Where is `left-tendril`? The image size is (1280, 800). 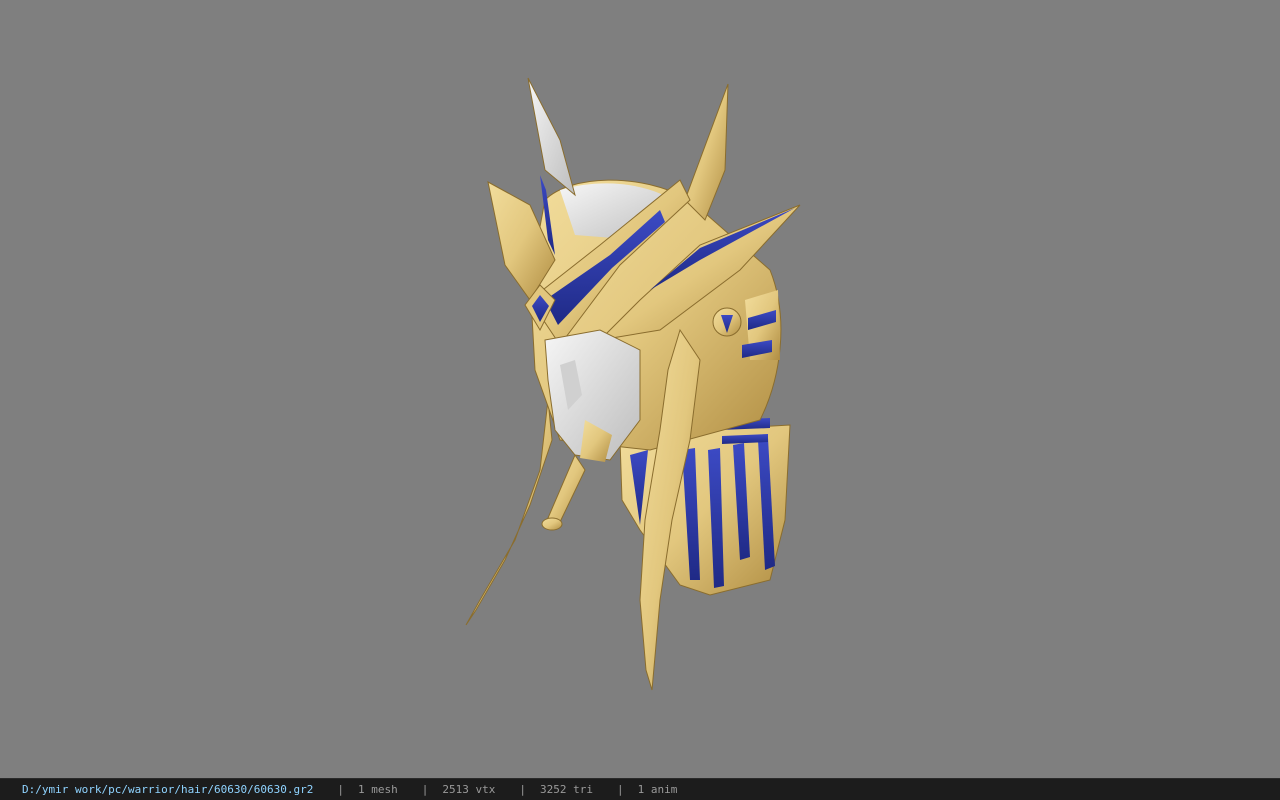 left-tendril is located at coordinates (509, 512).